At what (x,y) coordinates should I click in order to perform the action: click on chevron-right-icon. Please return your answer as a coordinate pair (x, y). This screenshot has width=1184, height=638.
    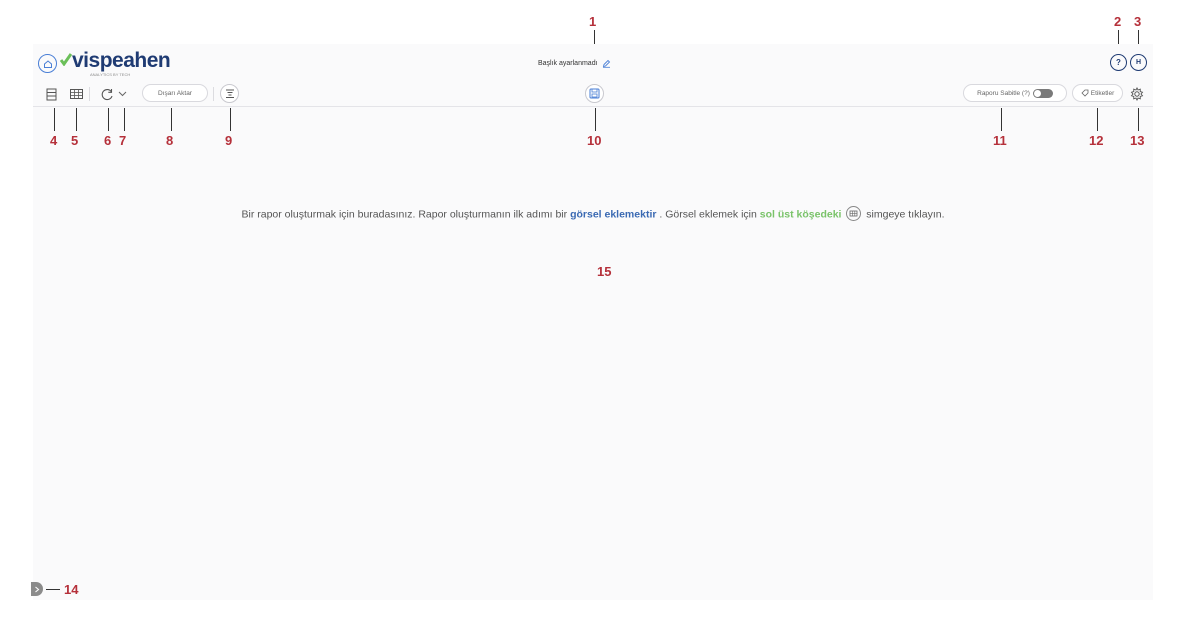
    Looking at the image, I should click on (37, 589).